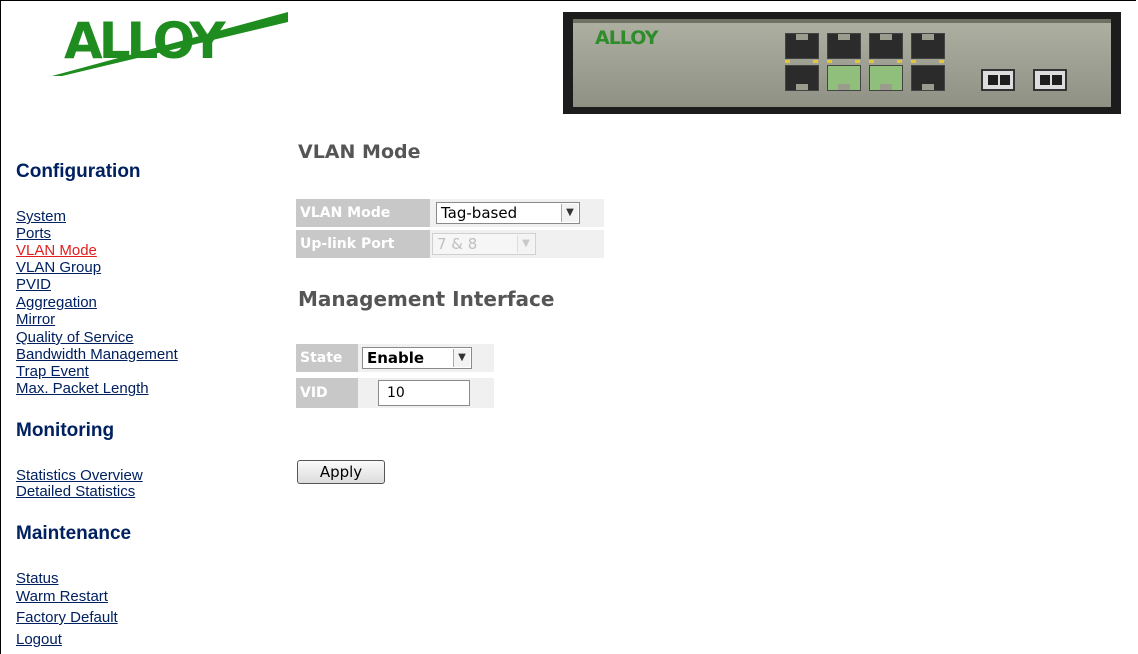 The image size is (1138, 654). What do you see at coordinates (568, 0) in the screenshot?
I see `top-border` at bounding box center [568, 0].